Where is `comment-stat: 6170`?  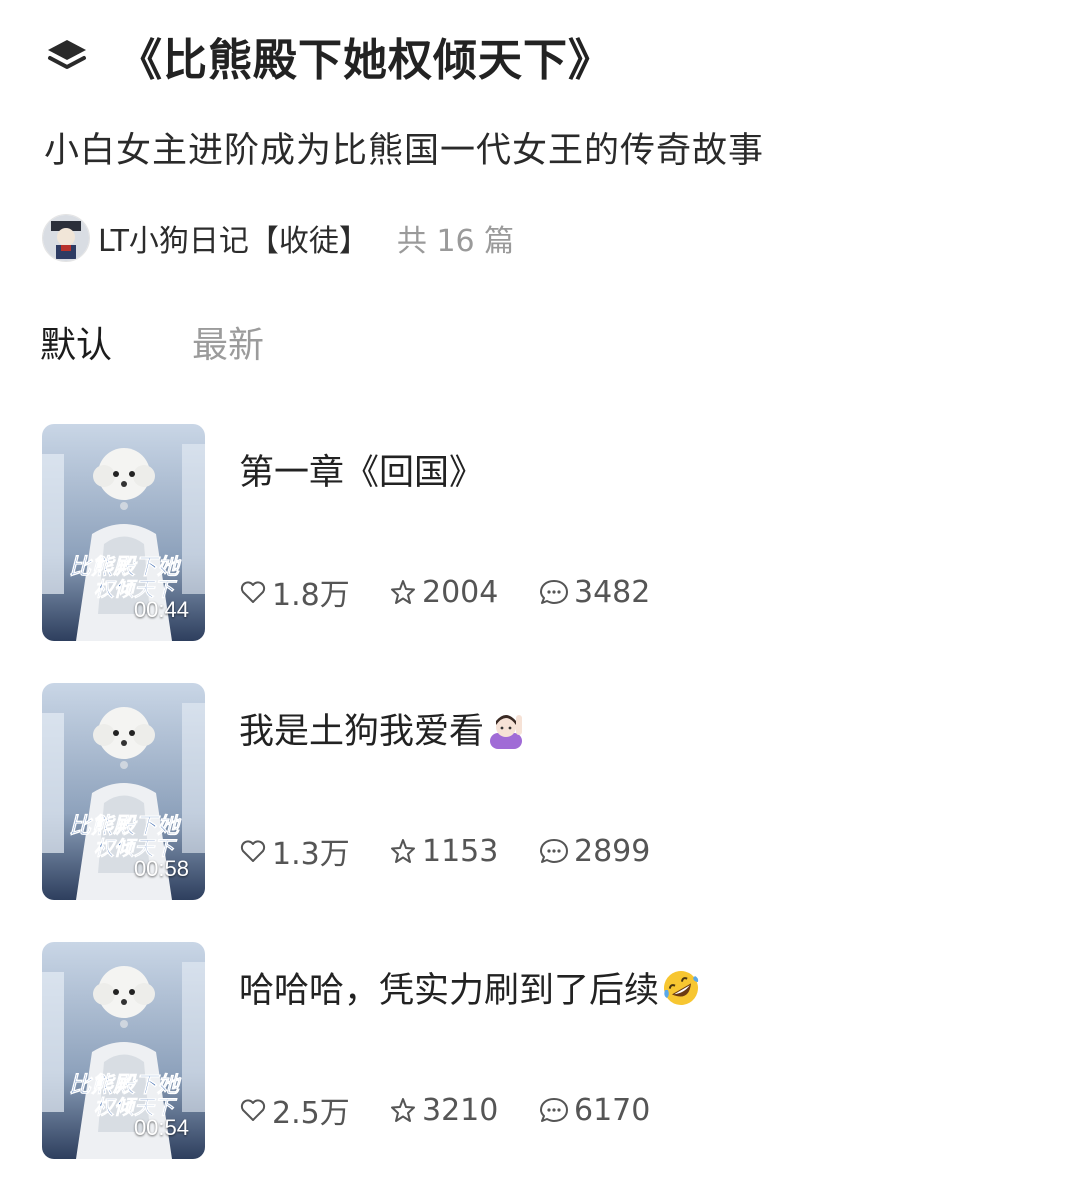
comment-stat: 6170 is located at coordinates (613, 1110).